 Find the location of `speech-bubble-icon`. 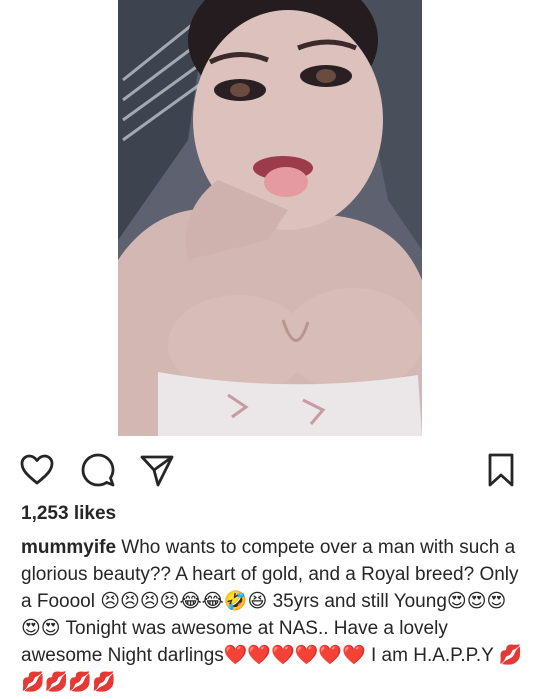

speech-bubble-icon is located at coordinates (98, 470).